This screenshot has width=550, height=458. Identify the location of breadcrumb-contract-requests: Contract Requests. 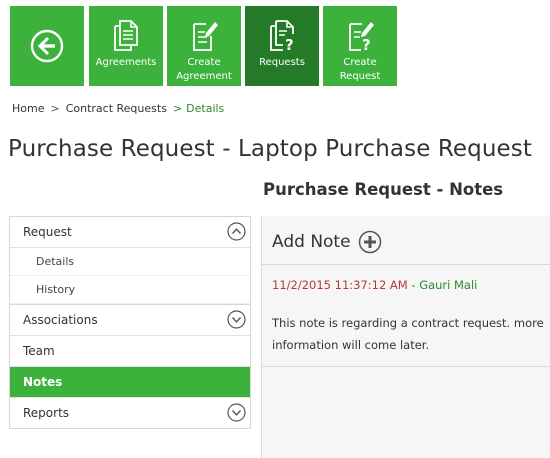
(116, 108).